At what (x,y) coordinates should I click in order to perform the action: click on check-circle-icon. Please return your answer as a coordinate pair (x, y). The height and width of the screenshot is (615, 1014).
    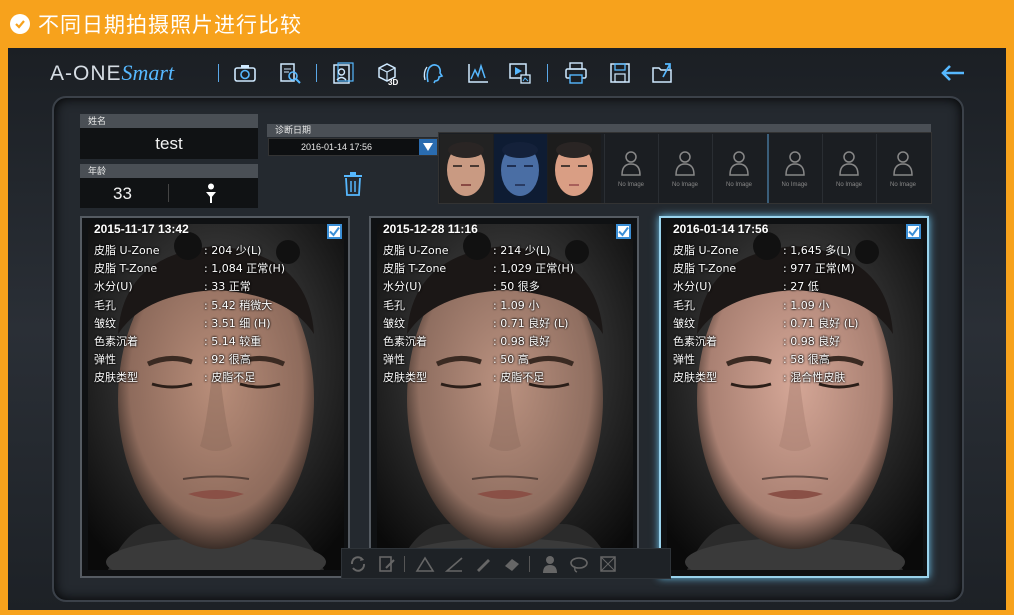
    Looking at the image, I should click on (20, 24).